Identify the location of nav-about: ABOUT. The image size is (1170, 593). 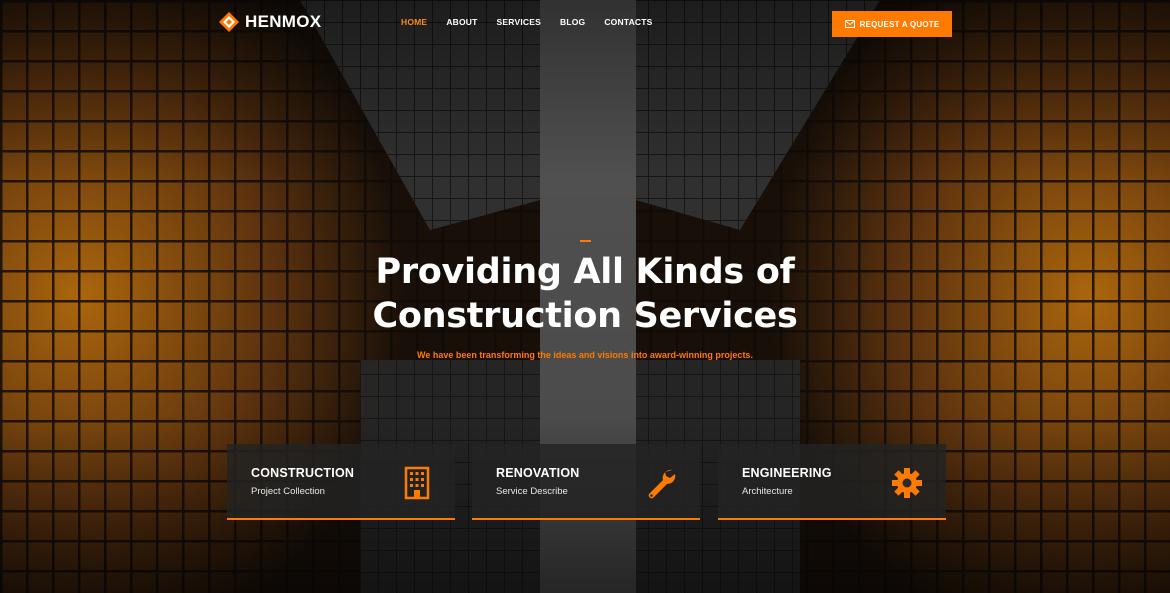
(461, 22).